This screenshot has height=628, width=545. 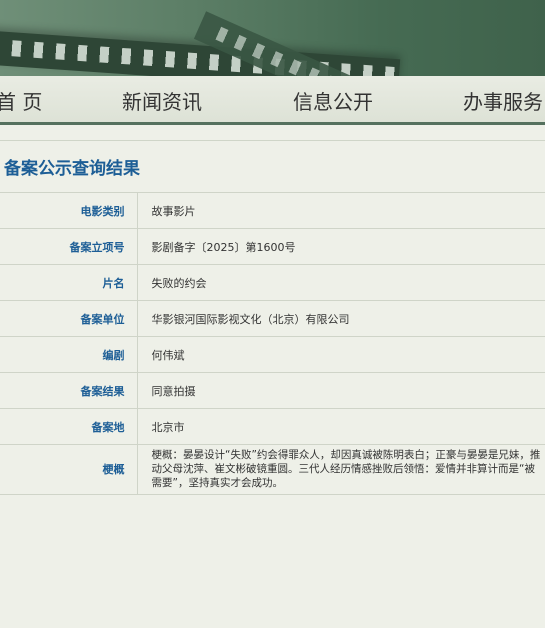 What do you see at coordinates (72, 169) in the screenshot?
I see `page-title: 备案公示查询结果` at bounding box center [72, 169].